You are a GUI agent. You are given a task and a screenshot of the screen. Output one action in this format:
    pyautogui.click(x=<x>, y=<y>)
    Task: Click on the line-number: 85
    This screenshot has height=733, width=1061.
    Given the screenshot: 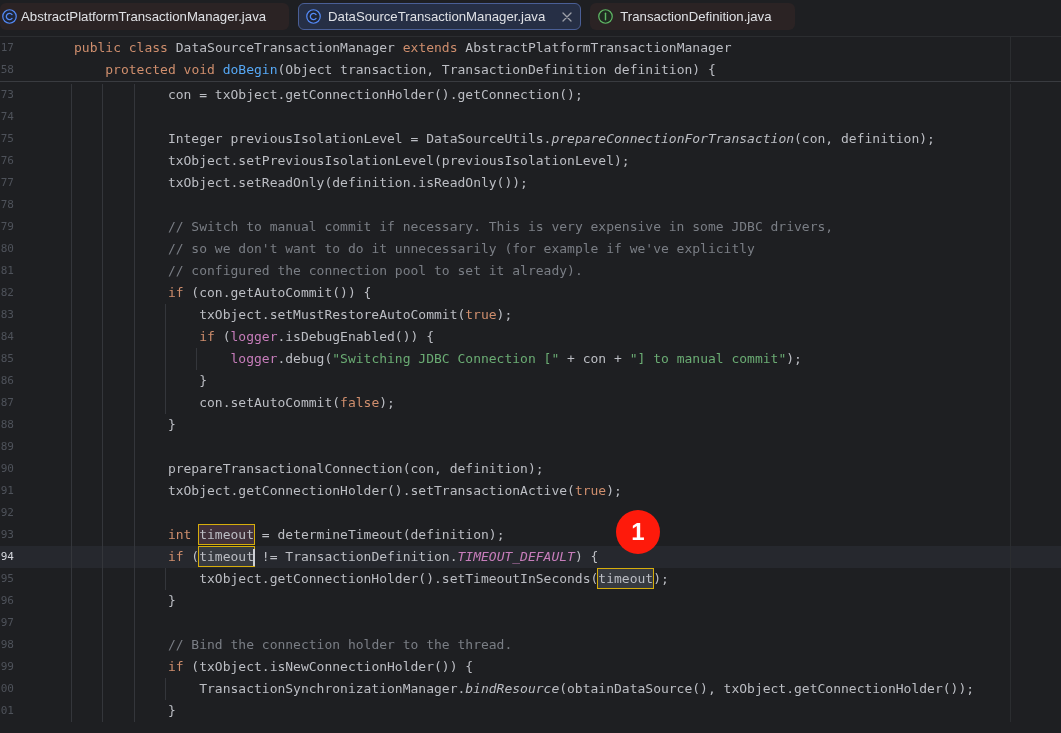 What is the action you would take?
    pyautogui.click(x=7, y=359)
    